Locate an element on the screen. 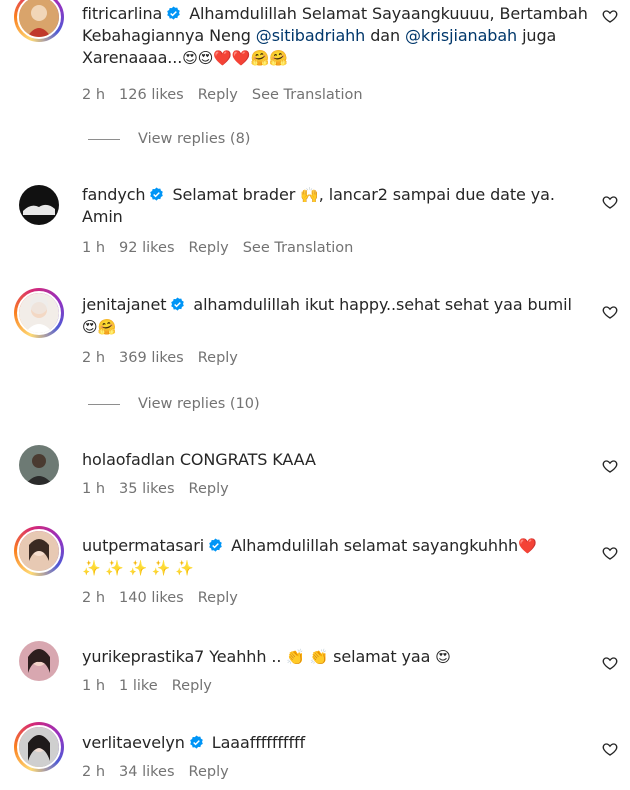 The image size is (630, 790). username: fandych is located at coordinates (114, 194).